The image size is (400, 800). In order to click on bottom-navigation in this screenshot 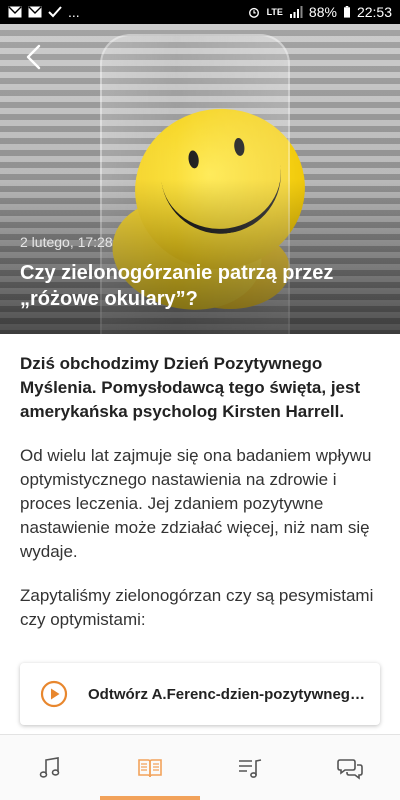, I will do `click(200, 767)`.